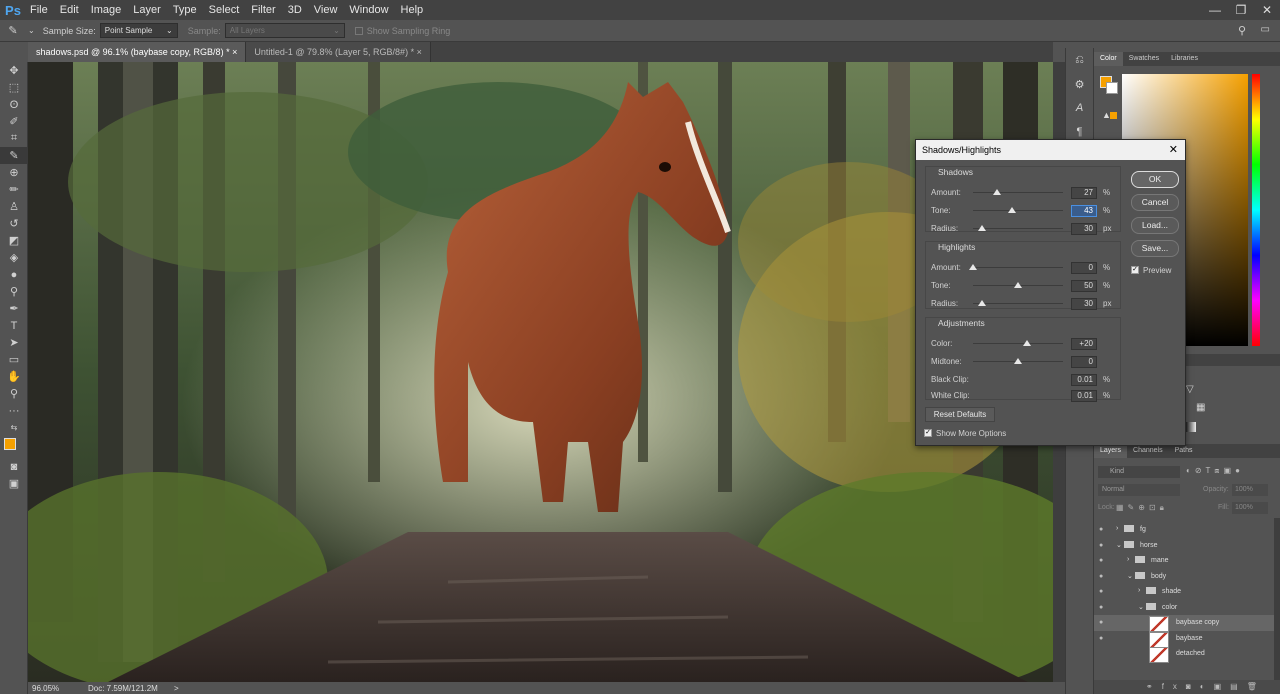 The image size is (1280, 694). I want to click on shadows-amount-field: 27, so click(1084, 193).